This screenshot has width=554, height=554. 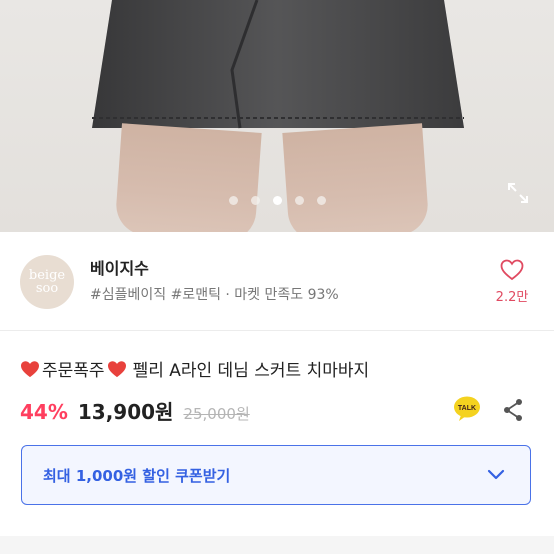 What do you see at coordinates (518, 193) in the screenshot?
I see `expand-icon` at bounding box center [518, 193].